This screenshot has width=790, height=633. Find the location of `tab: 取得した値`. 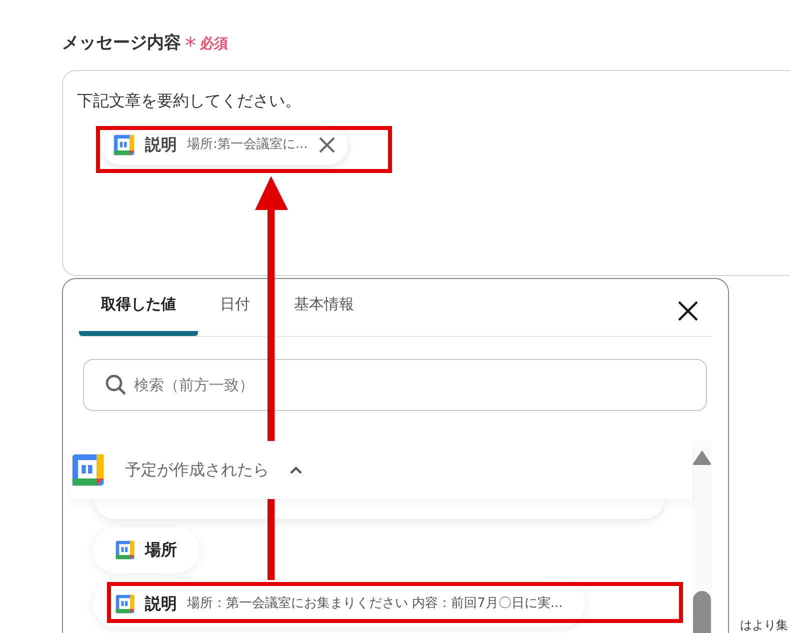

tab: 取得した値 is located at coordinates (138, 307).